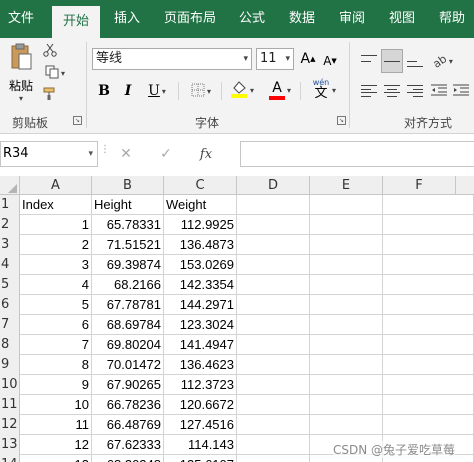 The image size is (474, 462). I want to click on column-header-f: F, so click(419, 185).